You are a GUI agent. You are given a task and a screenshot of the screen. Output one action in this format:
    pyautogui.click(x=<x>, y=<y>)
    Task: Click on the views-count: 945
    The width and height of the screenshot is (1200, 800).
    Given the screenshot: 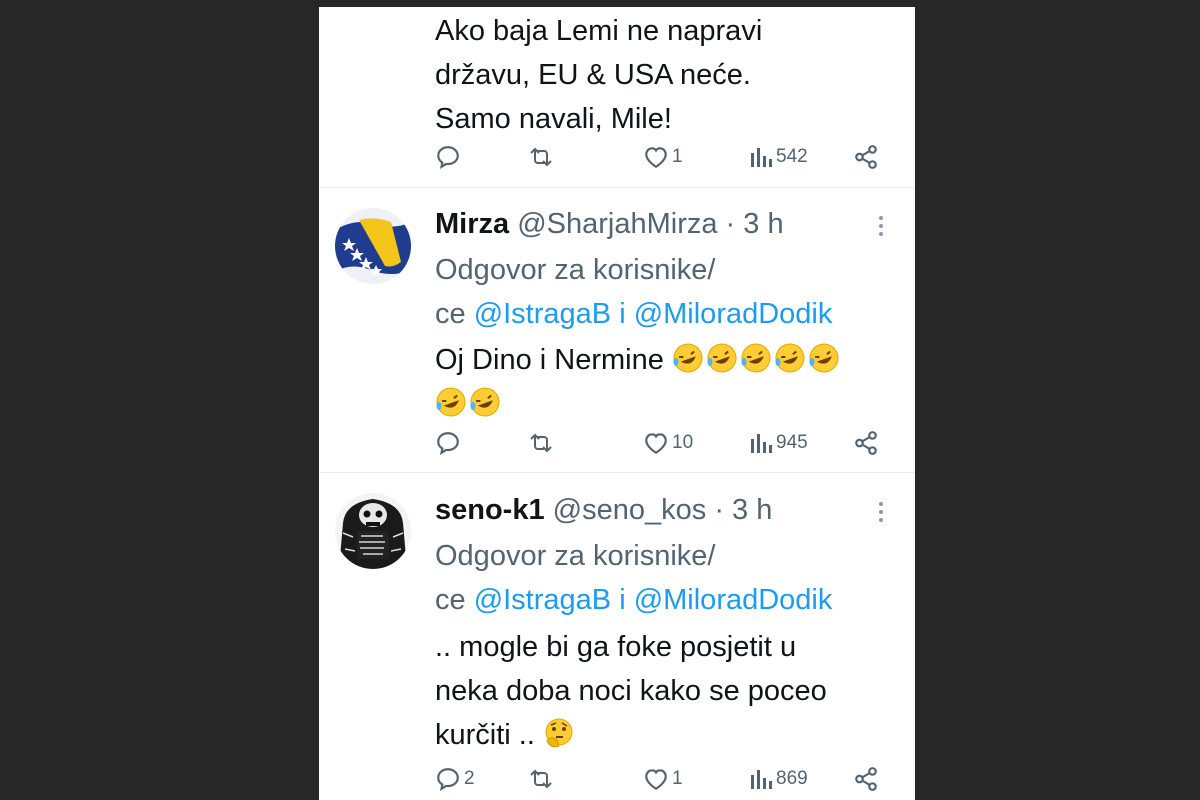 What is the action you would take?
    pyautogui.click(x=792, y=442)
    